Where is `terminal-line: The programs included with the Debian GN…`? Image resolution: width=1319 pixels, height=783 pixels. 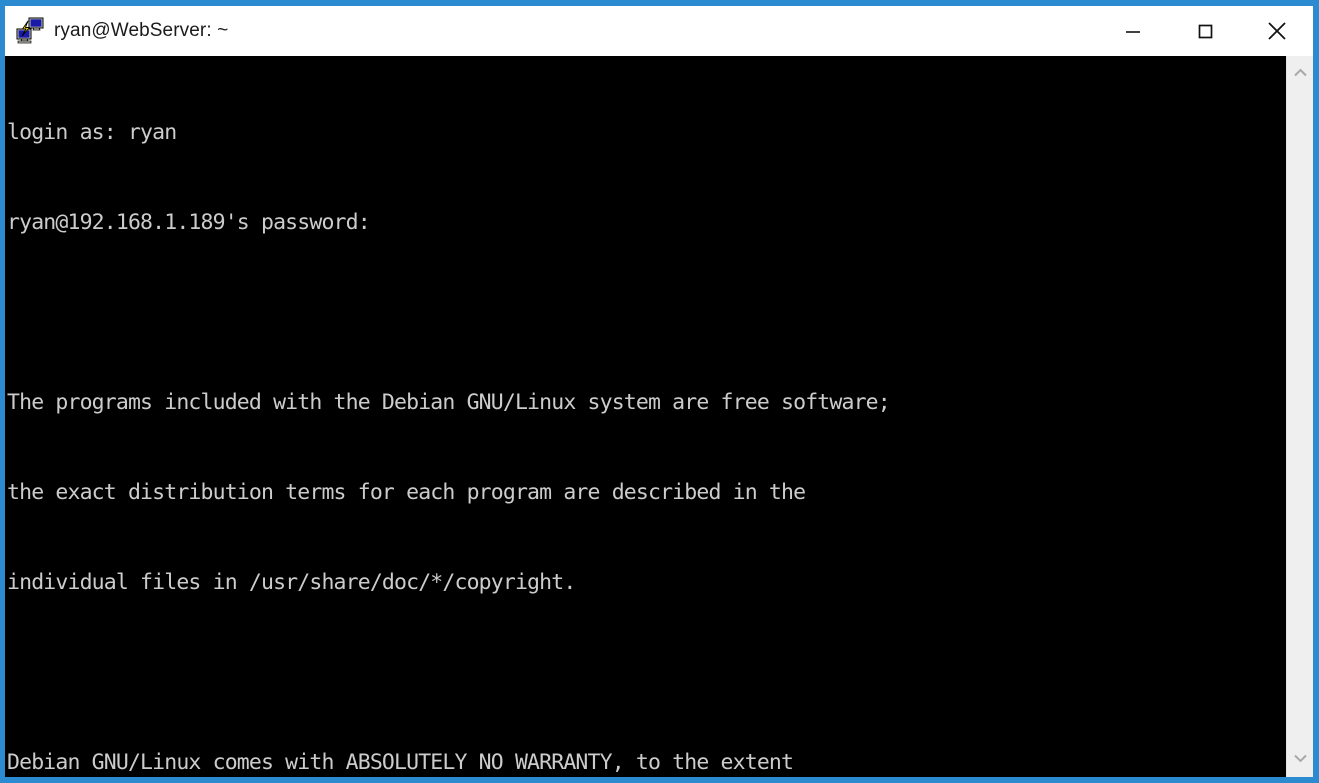 terminal-line: The programs included with the Debian GN… is located at coordinates (449, 402).